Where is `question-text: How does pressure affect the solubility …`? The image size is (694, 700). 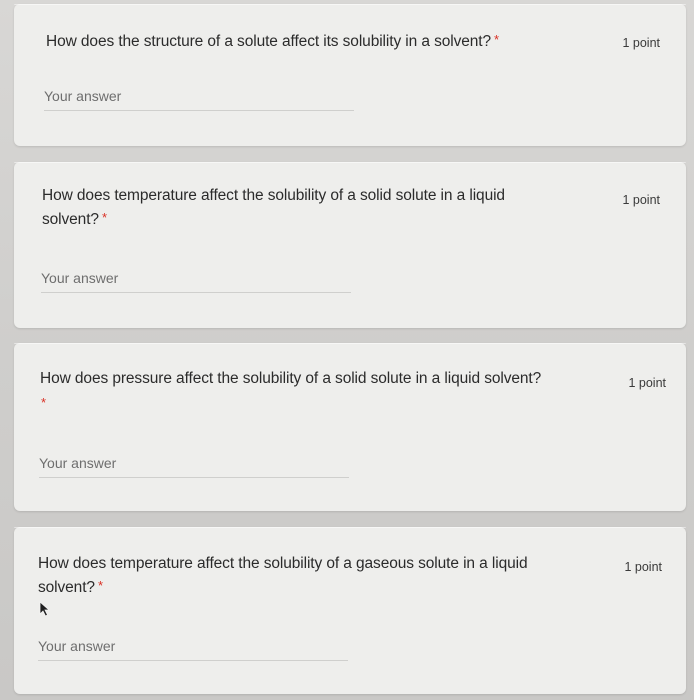 question-text: How does pressure affect the solubility … is located at coordinates (291, 378).